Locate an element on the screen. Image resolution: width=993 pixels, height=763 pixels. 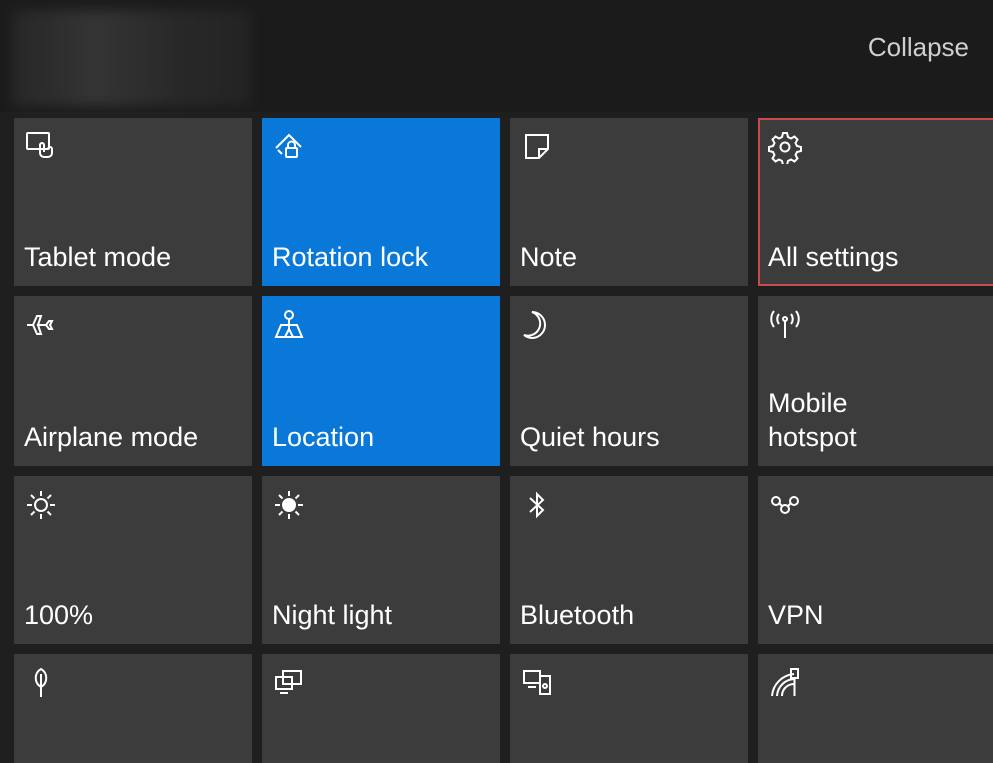
battery-saver-icon is located at coordinates (41, 683).